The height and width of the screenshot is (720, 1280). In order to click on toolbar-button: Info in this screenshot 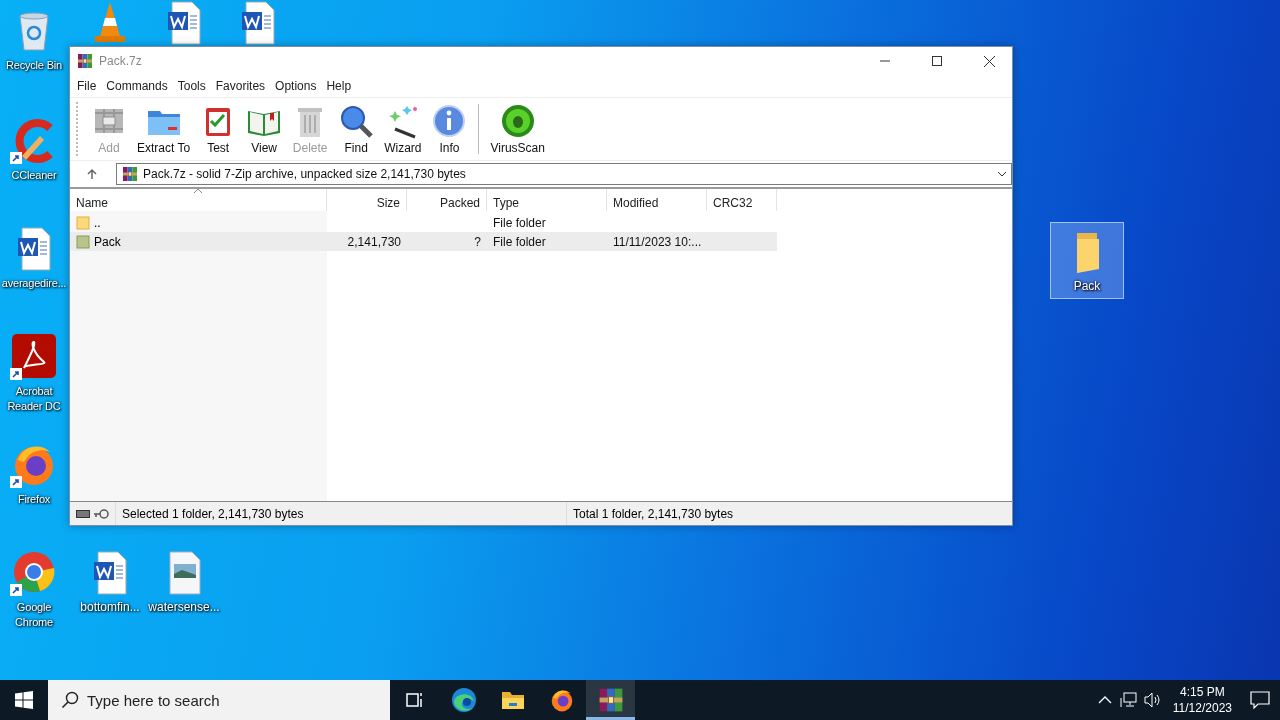, I will do `click(449, 129)`.